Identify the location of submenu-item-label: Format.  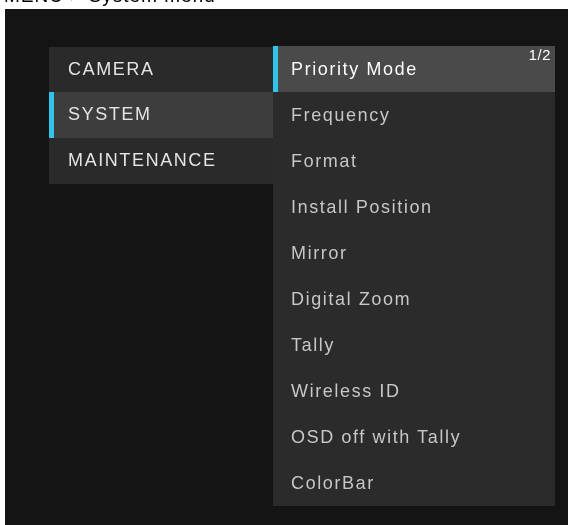
(324, 161).